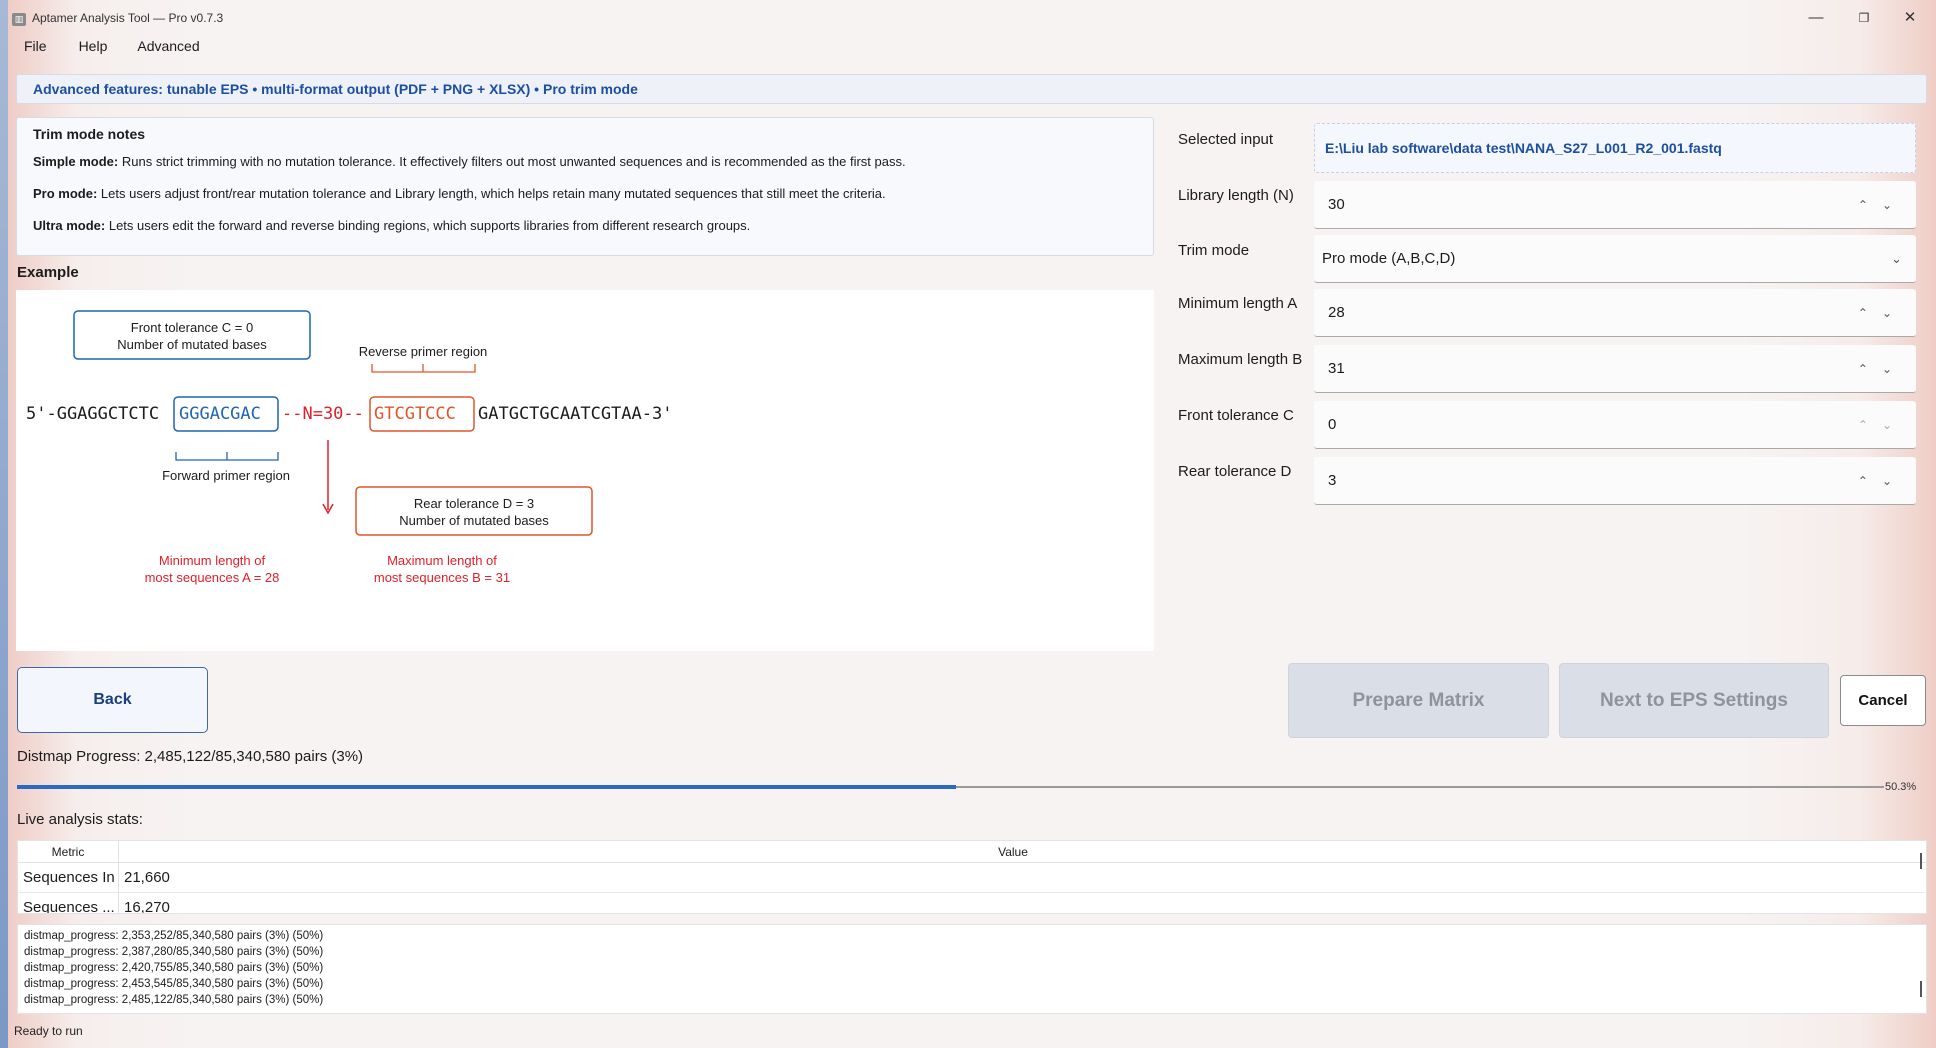  I want to click on progress-percent: 50.3%, so click(1901, 787).